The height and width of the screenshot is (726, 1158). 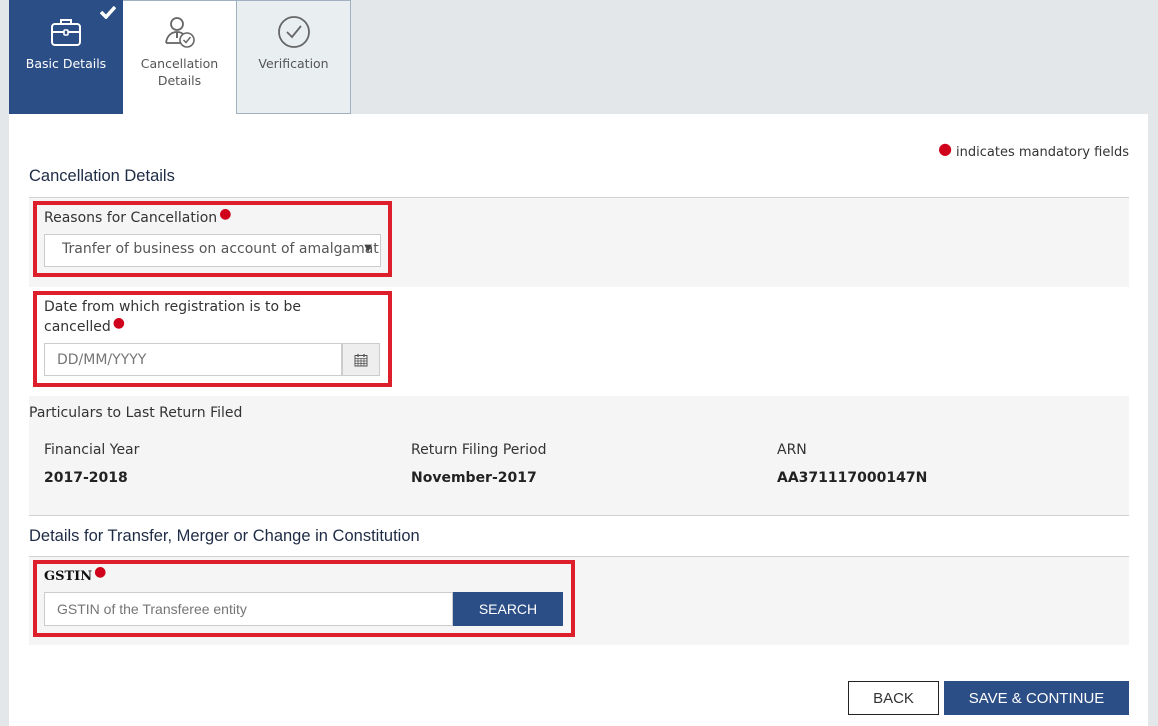 I want to click on chevron-down-icon: ▼, so click(x=368, y=248).